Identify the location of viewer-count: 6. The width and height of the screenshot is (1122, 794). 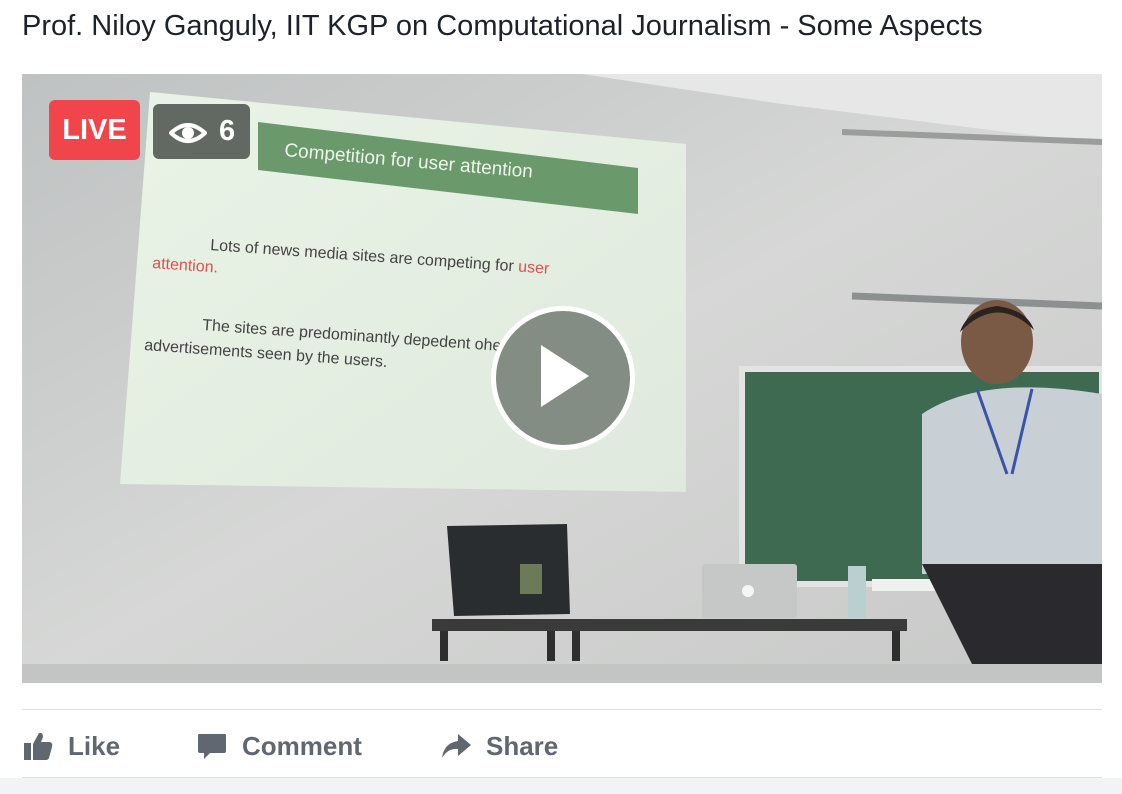
(227, 131).